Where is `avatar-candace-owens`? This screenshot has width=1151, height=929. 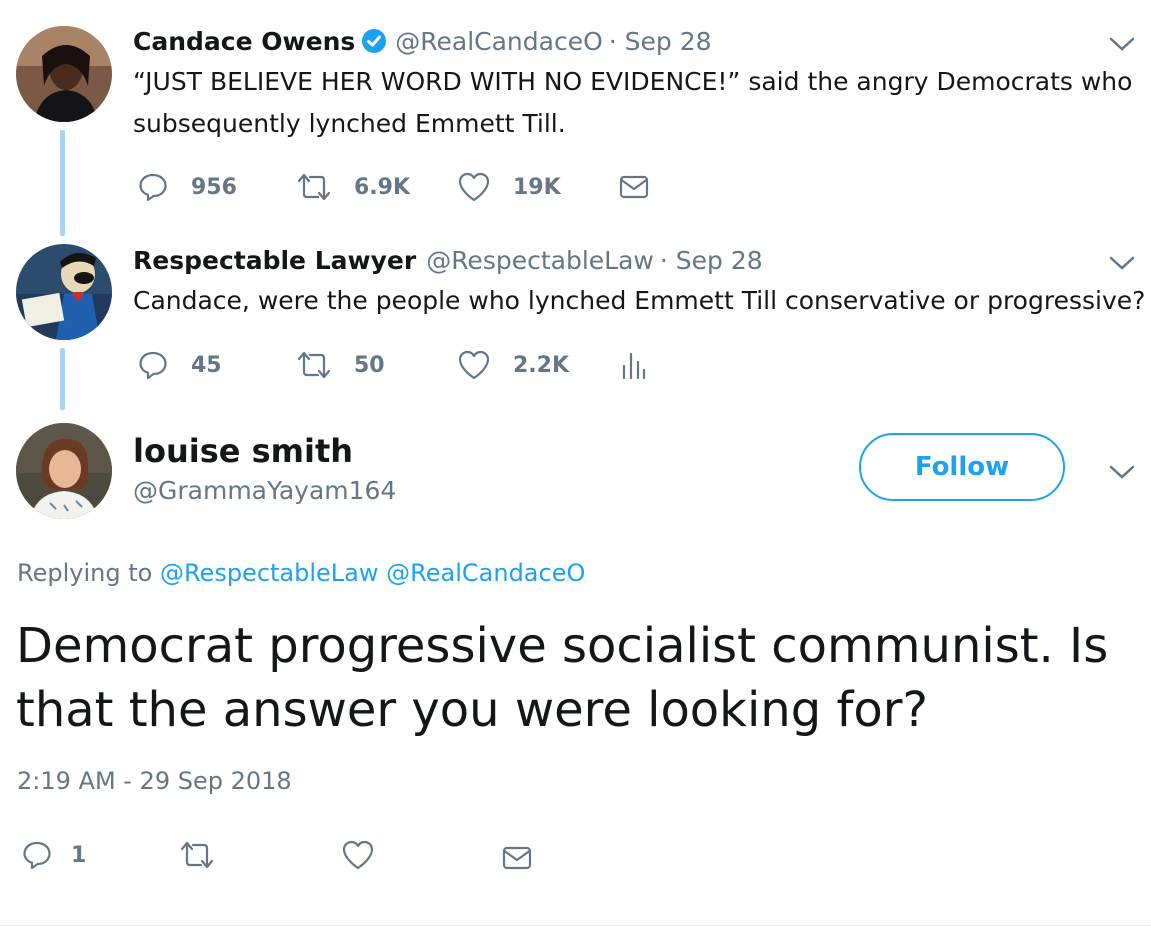
avatar-candace-owens is located at coordinates (64, 74).